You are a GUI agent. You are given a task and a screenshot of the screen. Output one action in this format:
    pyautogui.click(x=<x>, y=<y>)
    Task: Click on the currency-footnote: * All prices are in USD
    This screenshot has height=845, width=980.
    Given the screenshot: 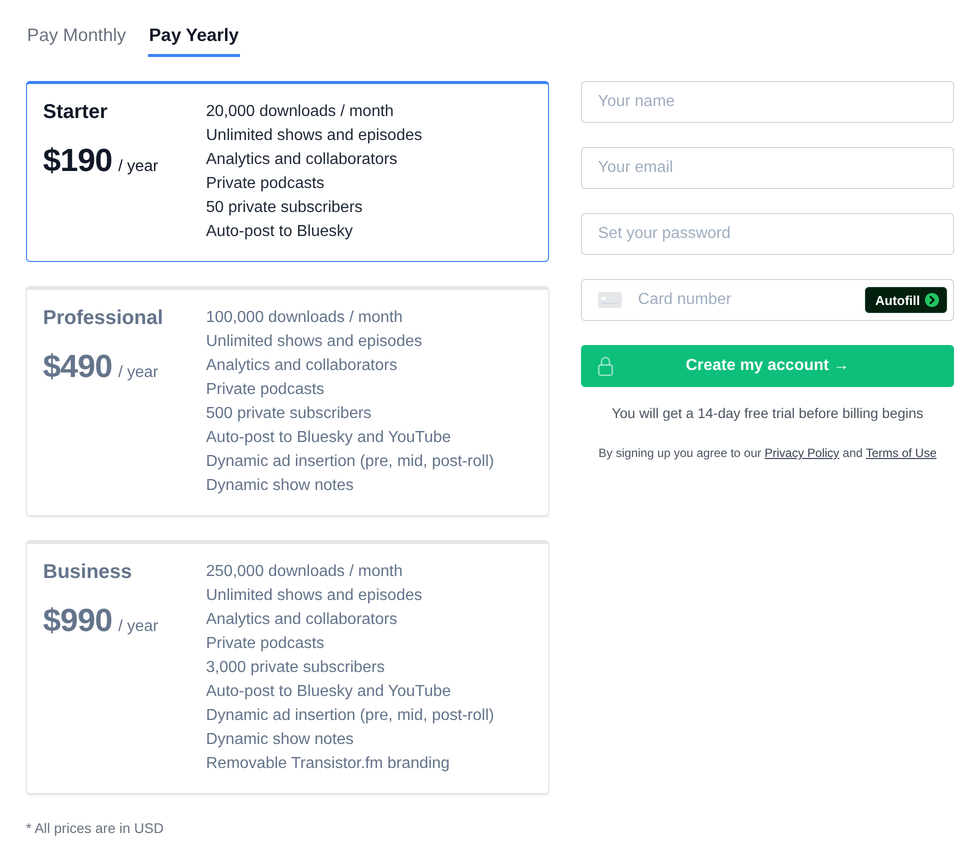 What is the action you would take?
    pyautogui.click(x=95, y=828)
    